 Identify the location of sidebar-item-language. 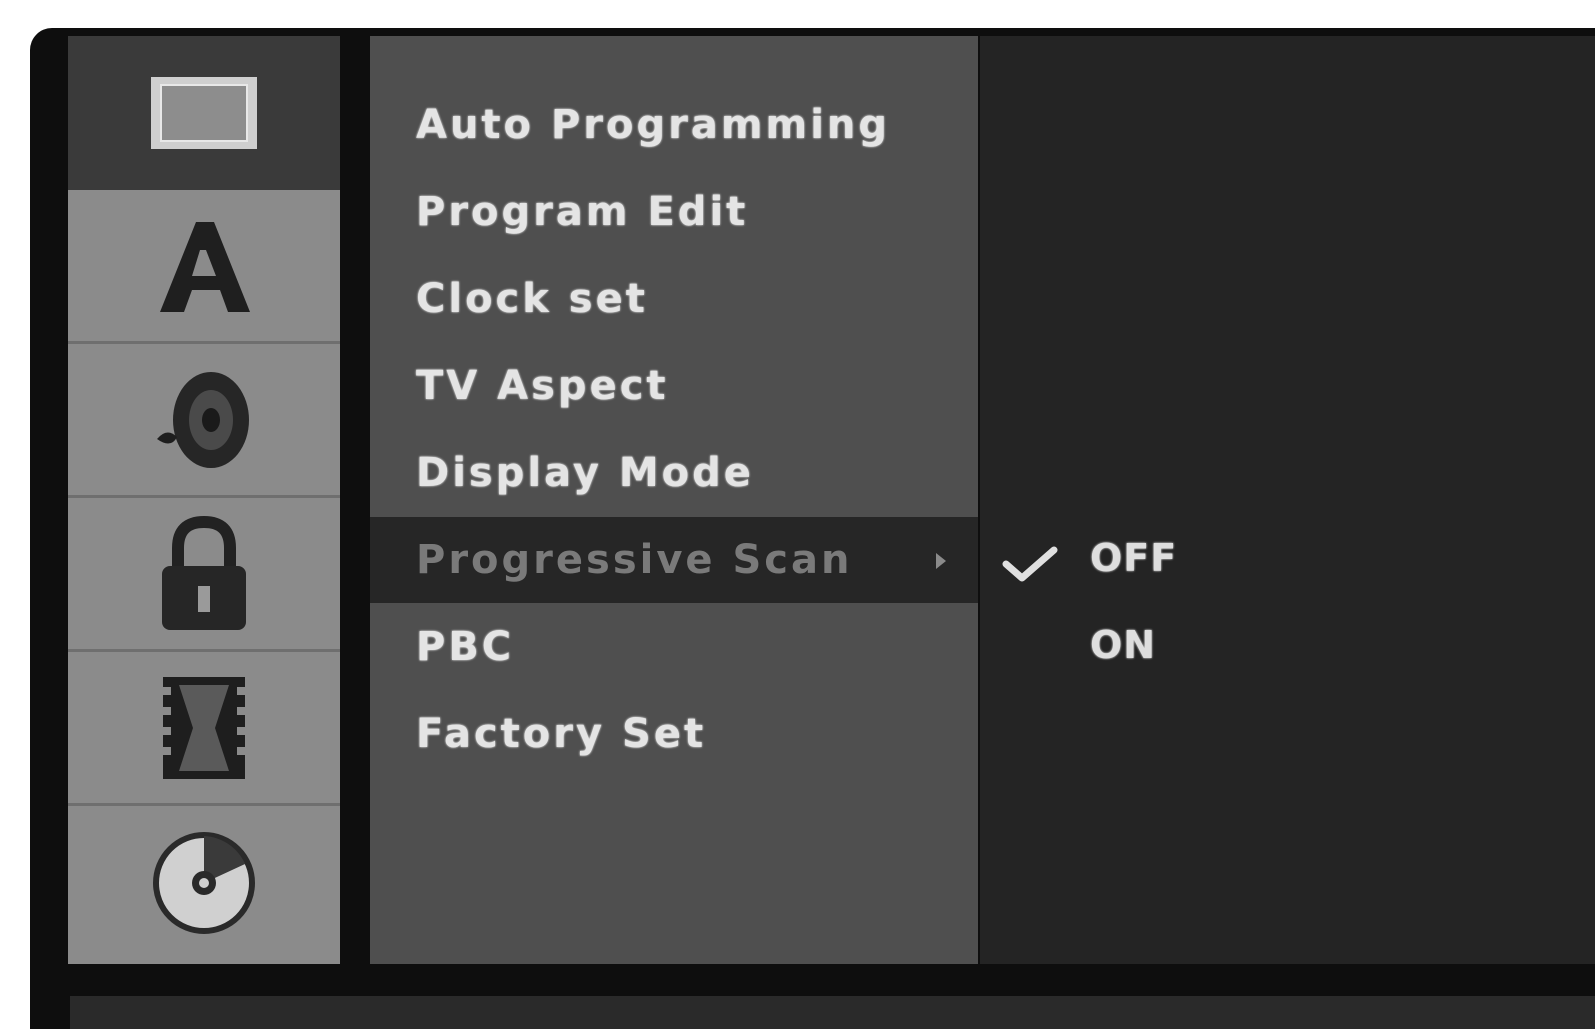
(204, 267).